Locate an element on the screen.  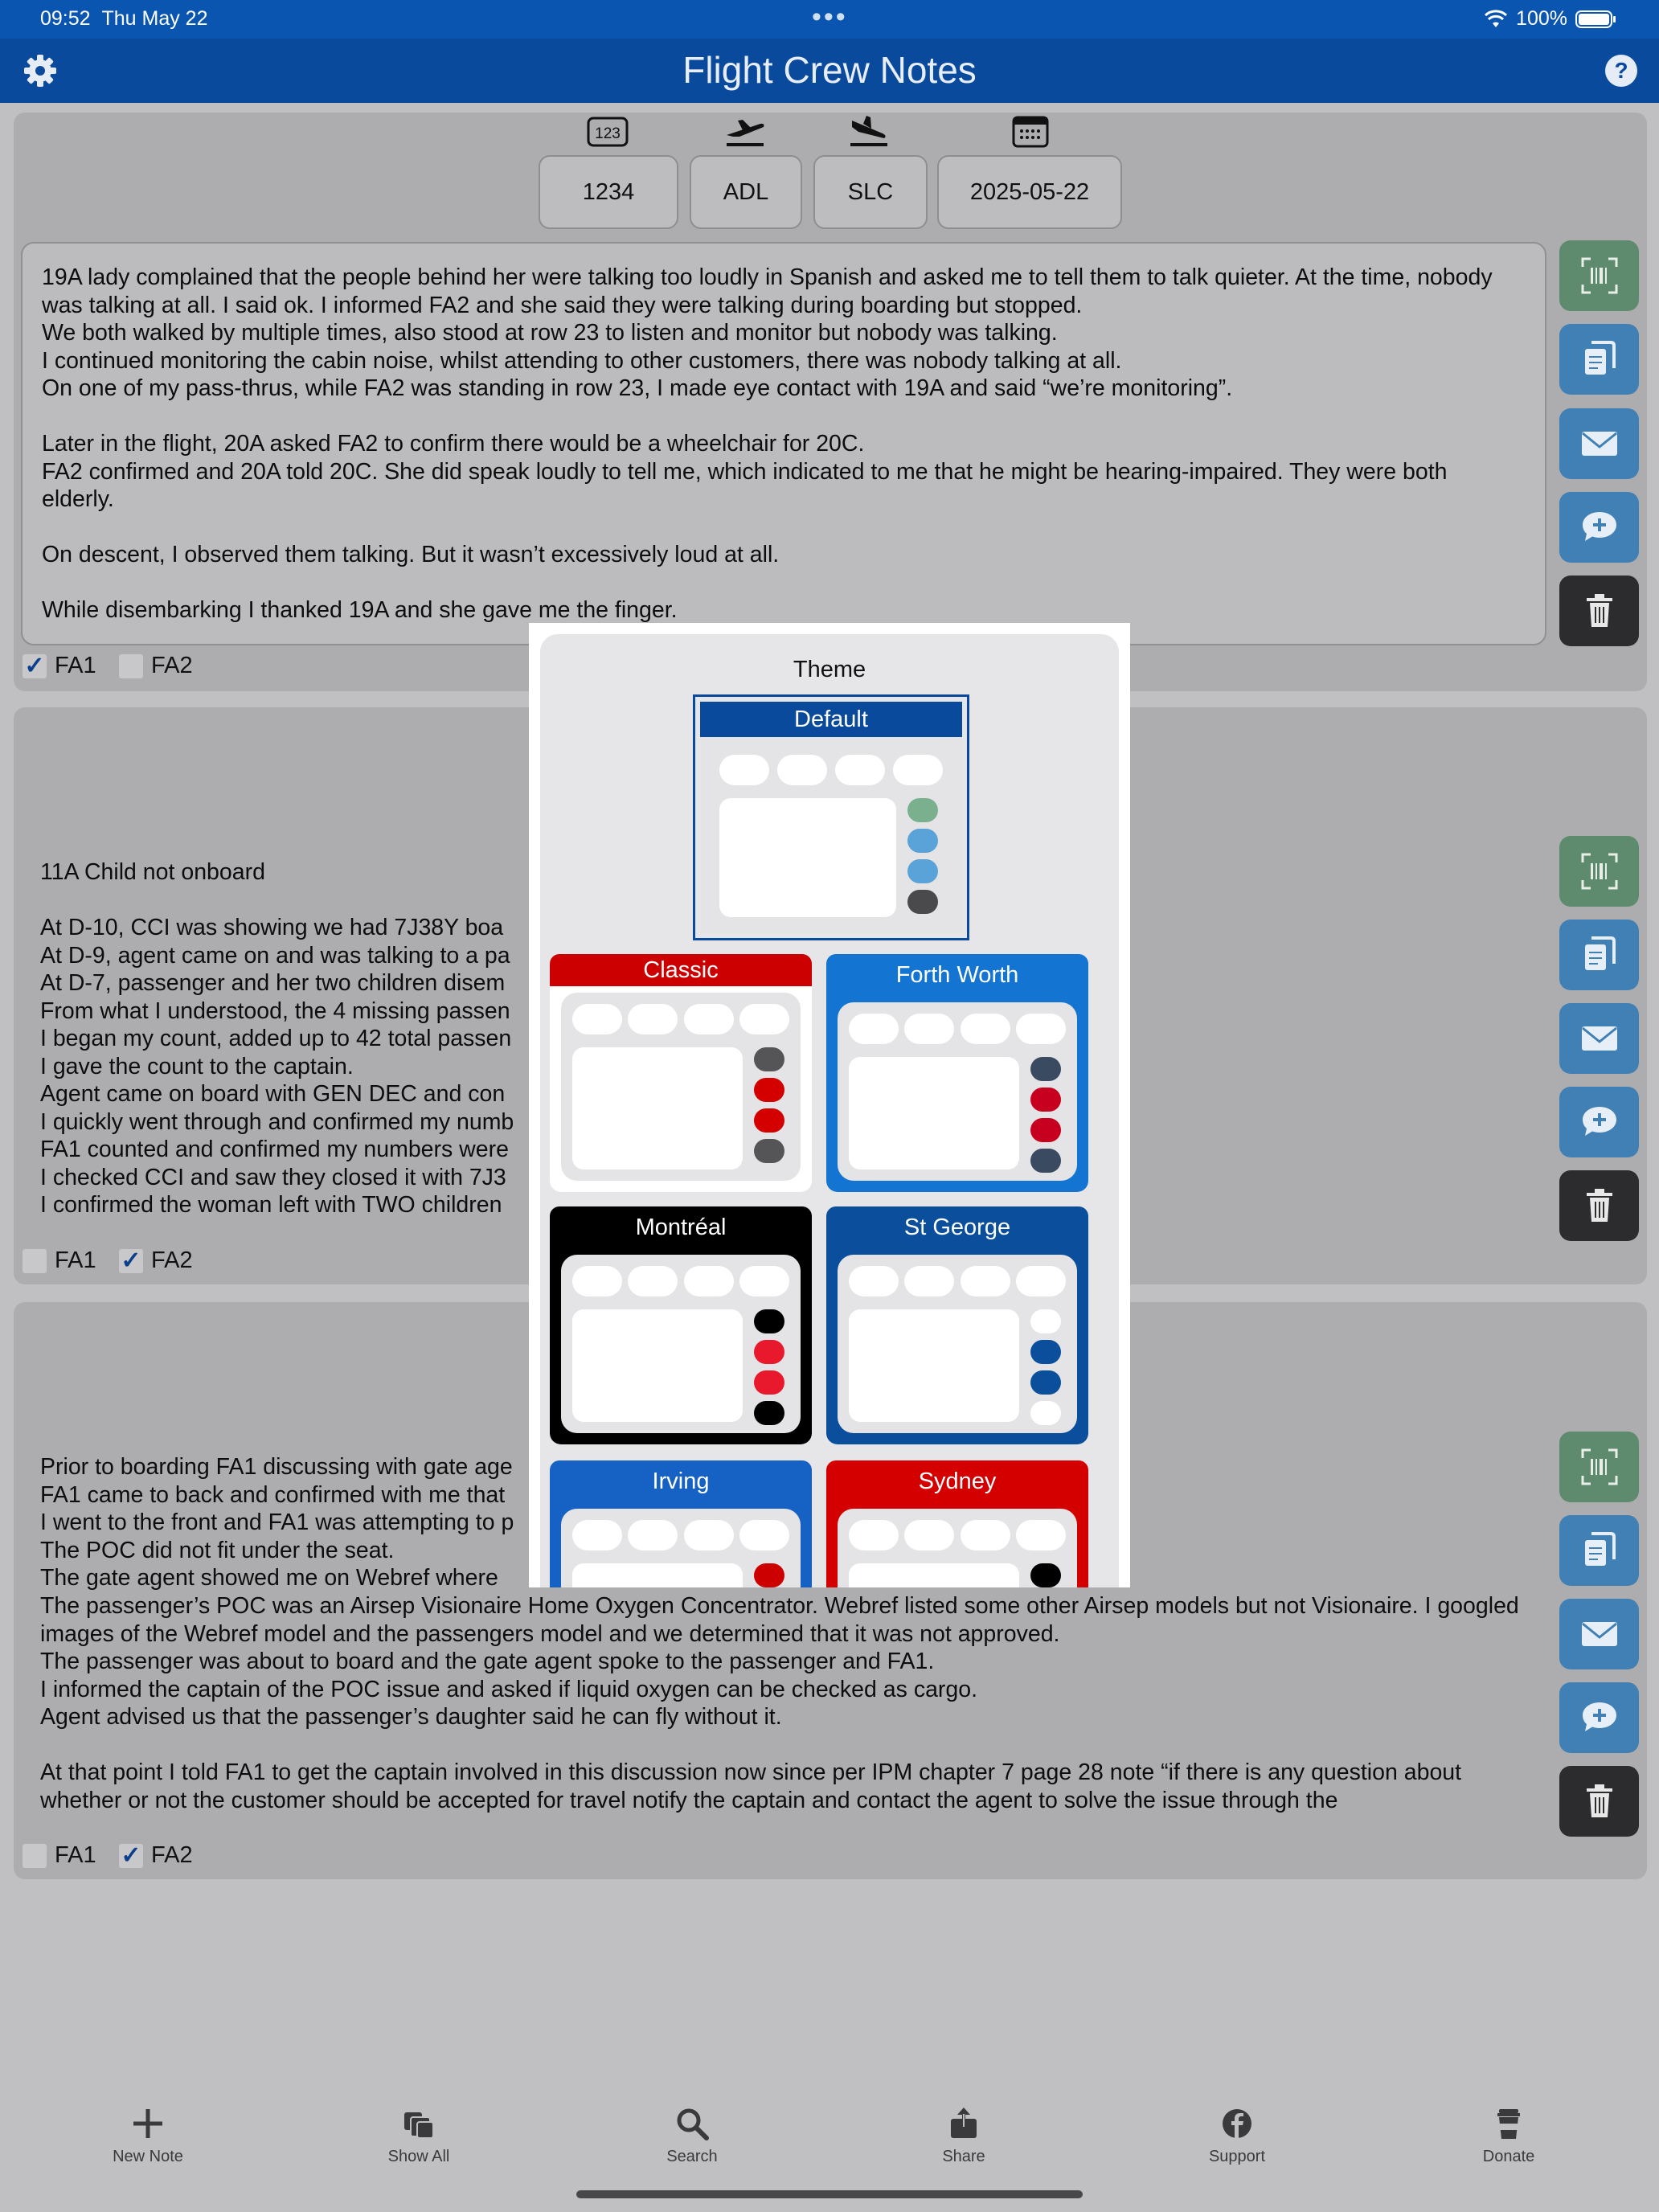
note-3-fa2-checkbox: ✓ FA2 is located at coordinates (156, 1855).